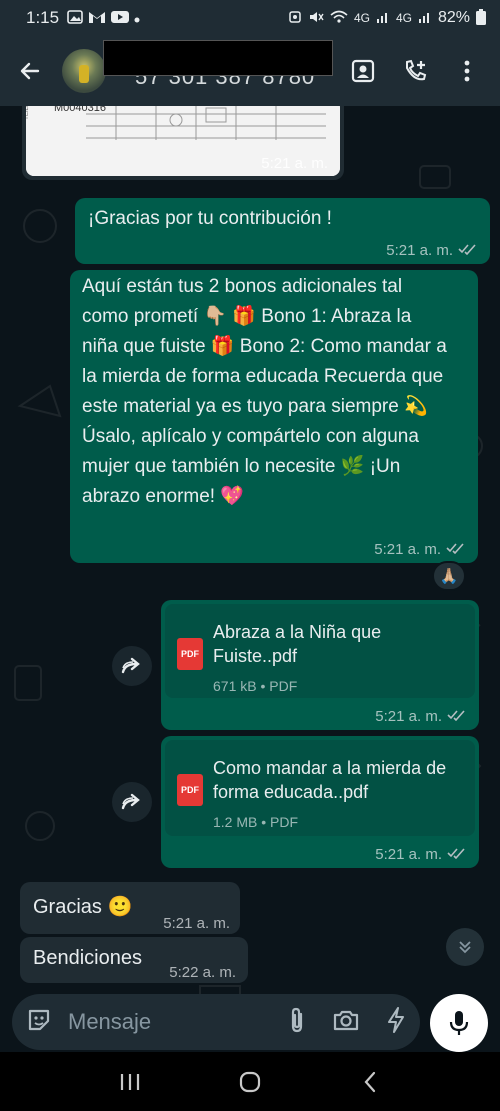 This screenshot has height=1111, width=500. I want to click on system-back-button, so click(370, 1082).